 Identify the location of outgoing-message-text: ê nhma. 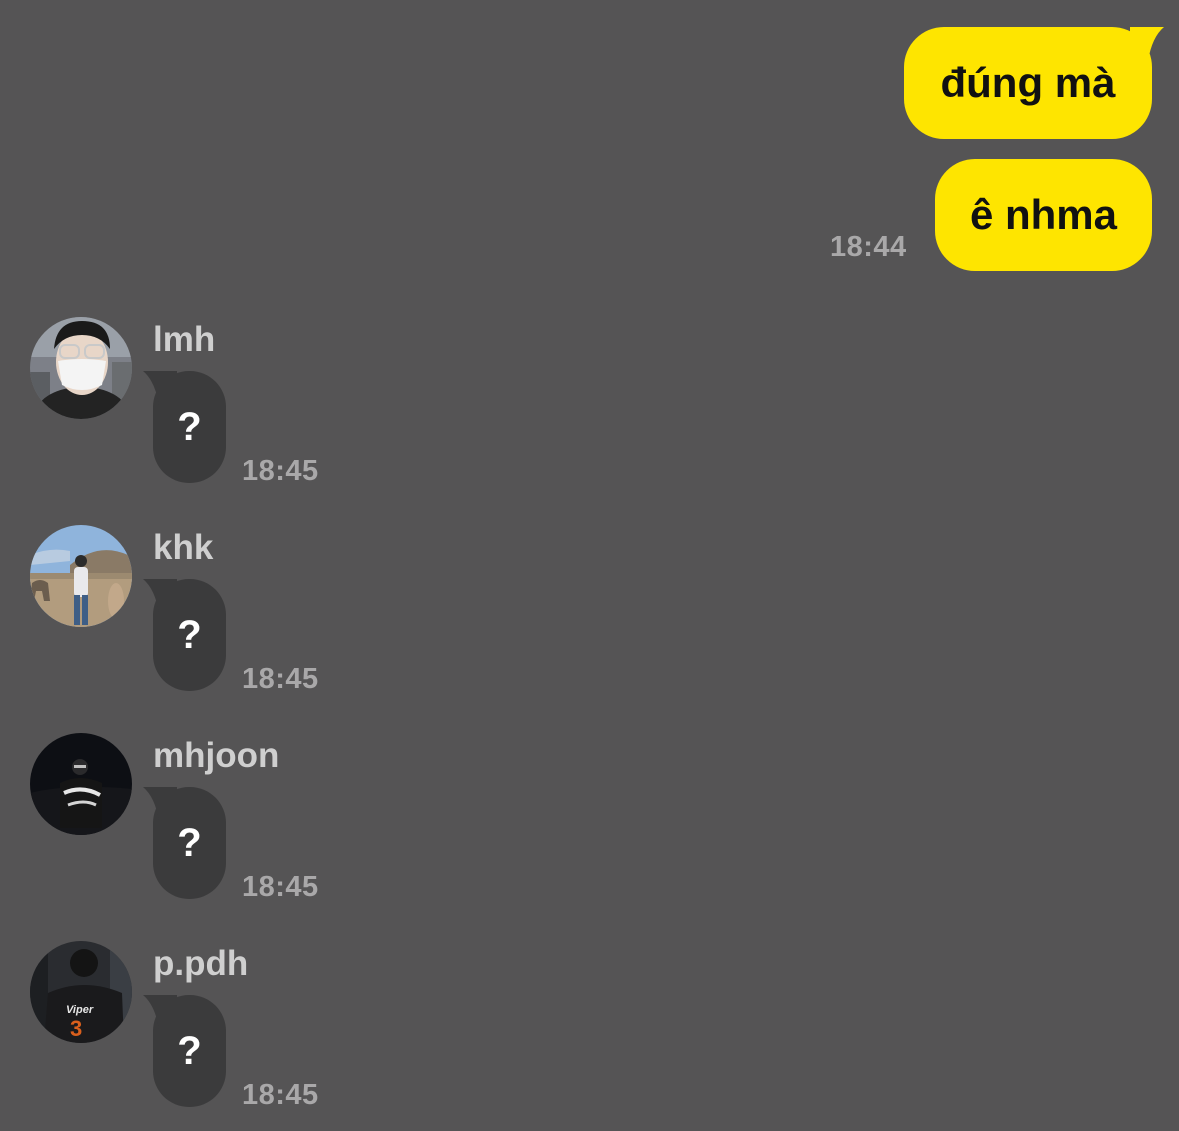
(1043, 214).